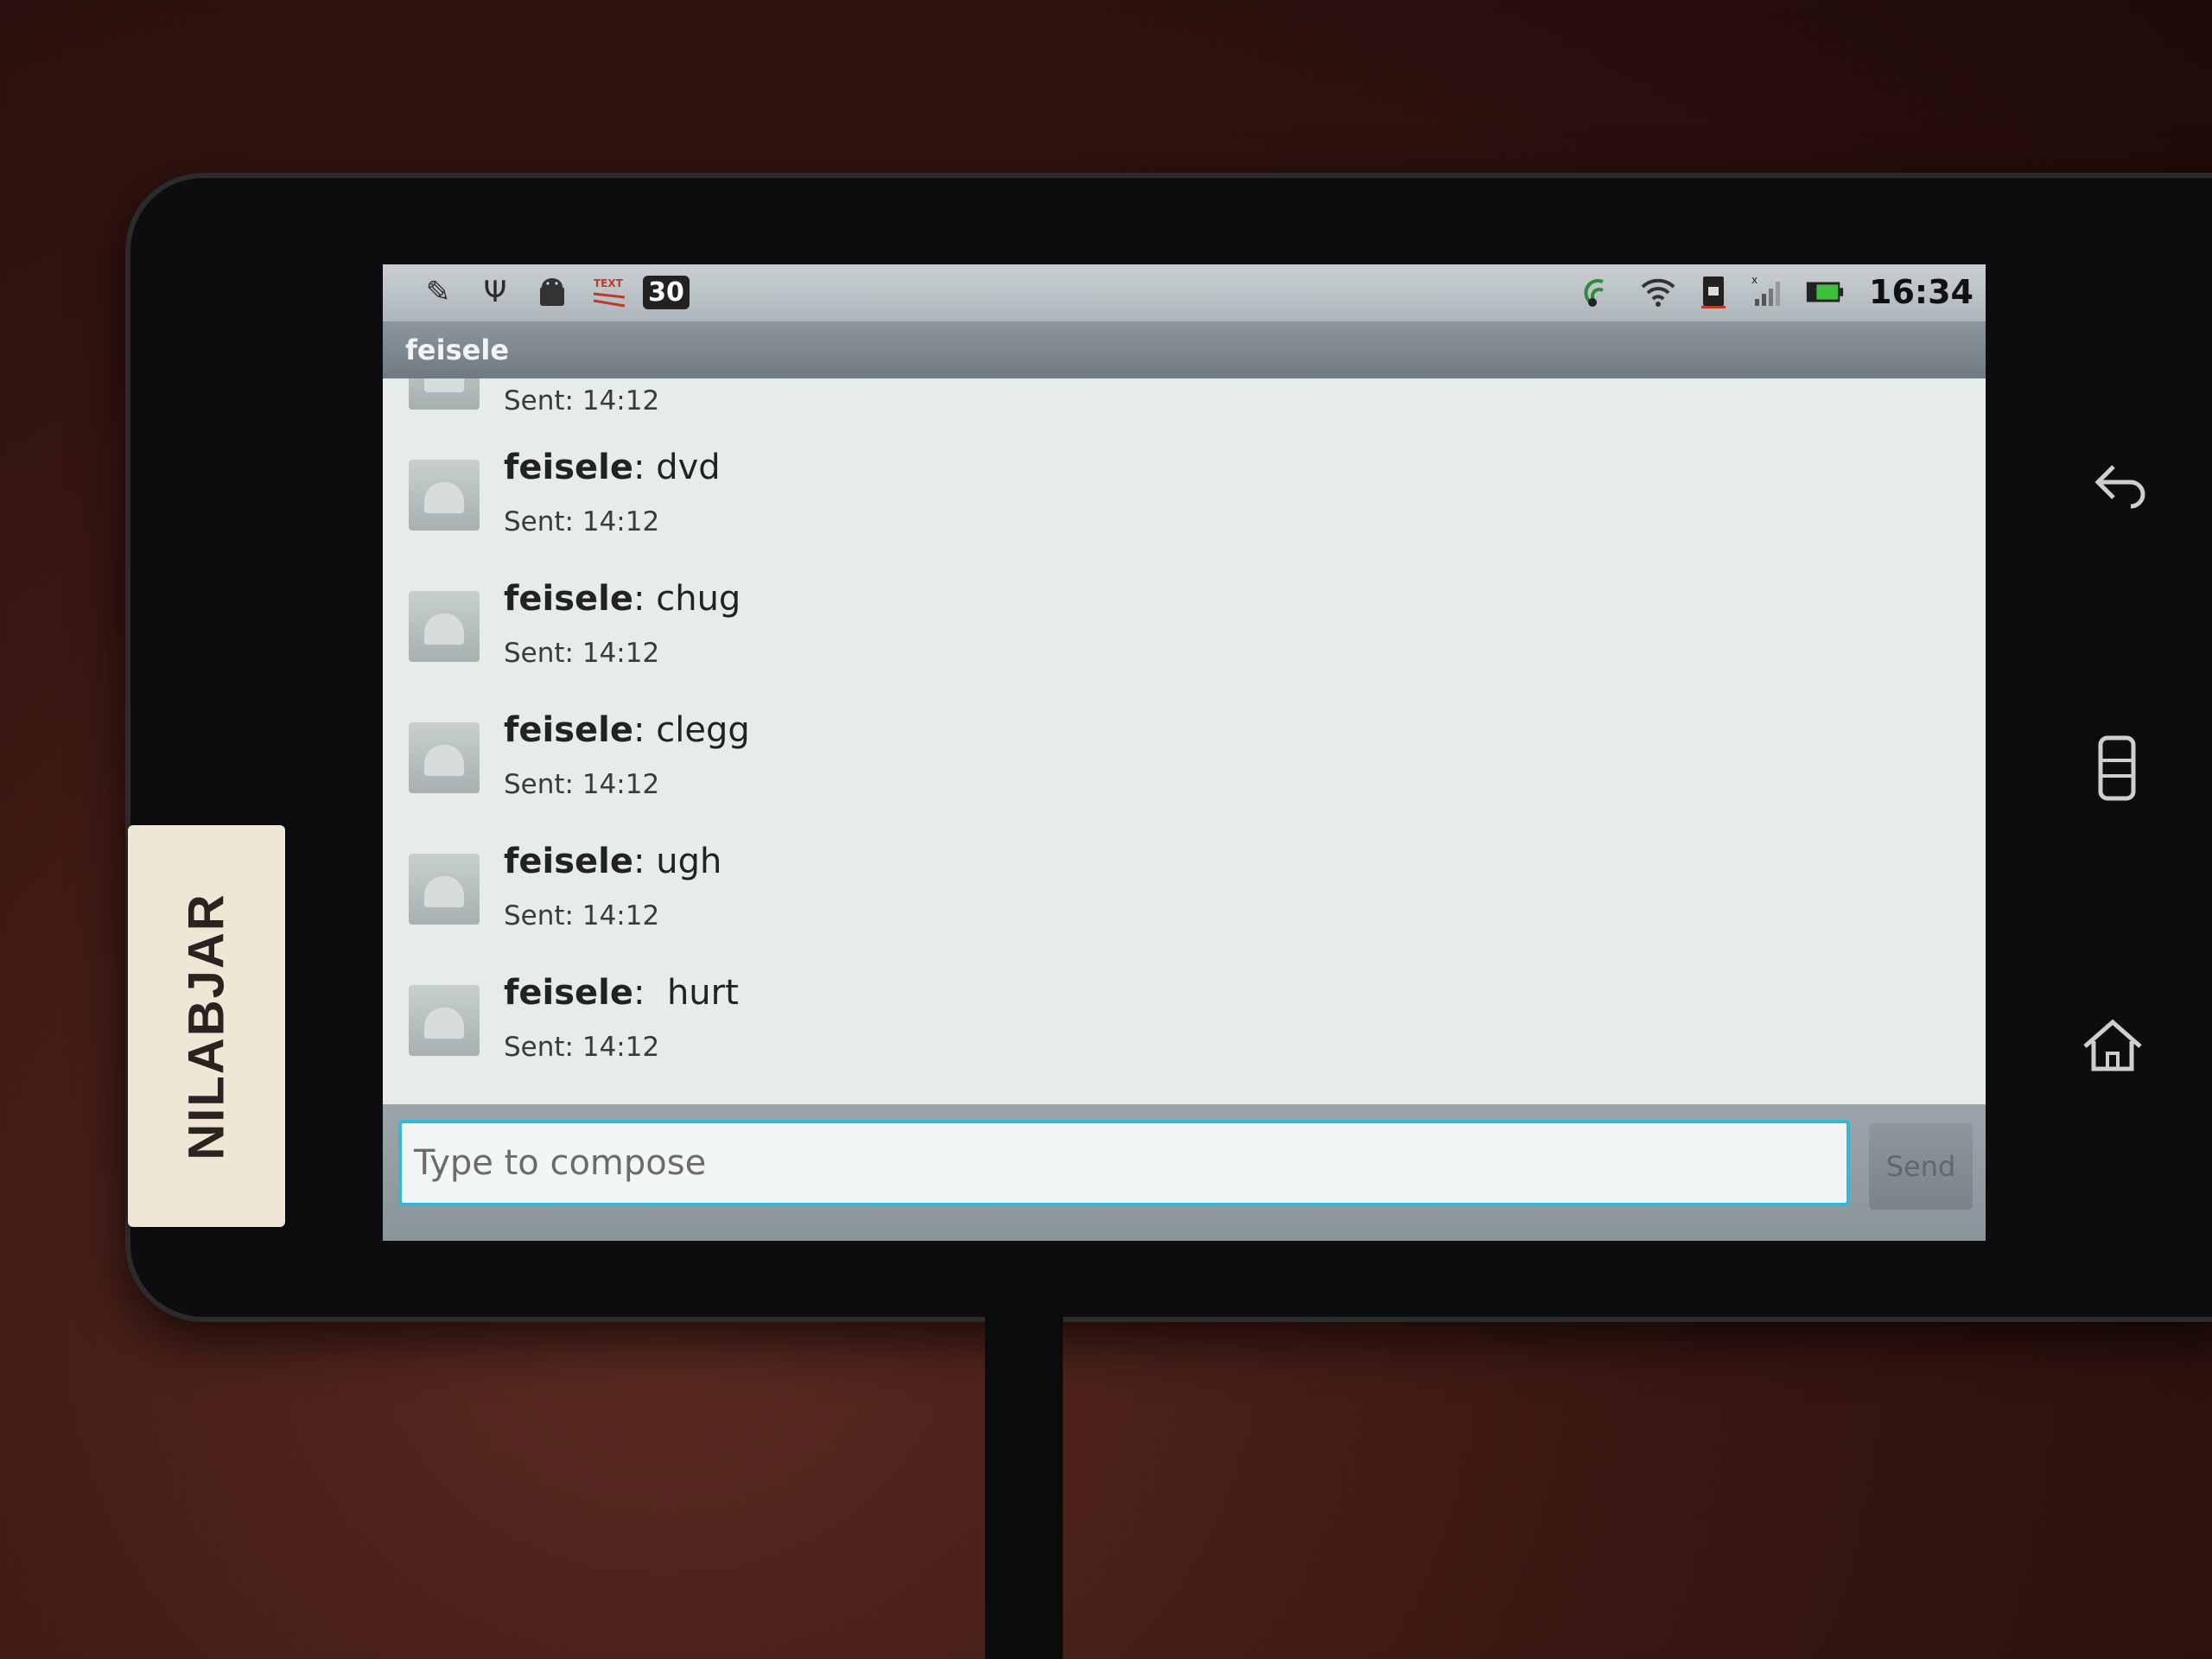 Image resolution: width=2212 pixels, height=1659 pixels. What do you see at coordinates (677, 467) in the screenshot?
I see `message-body: : dvd` at bounding box center [677, 467].